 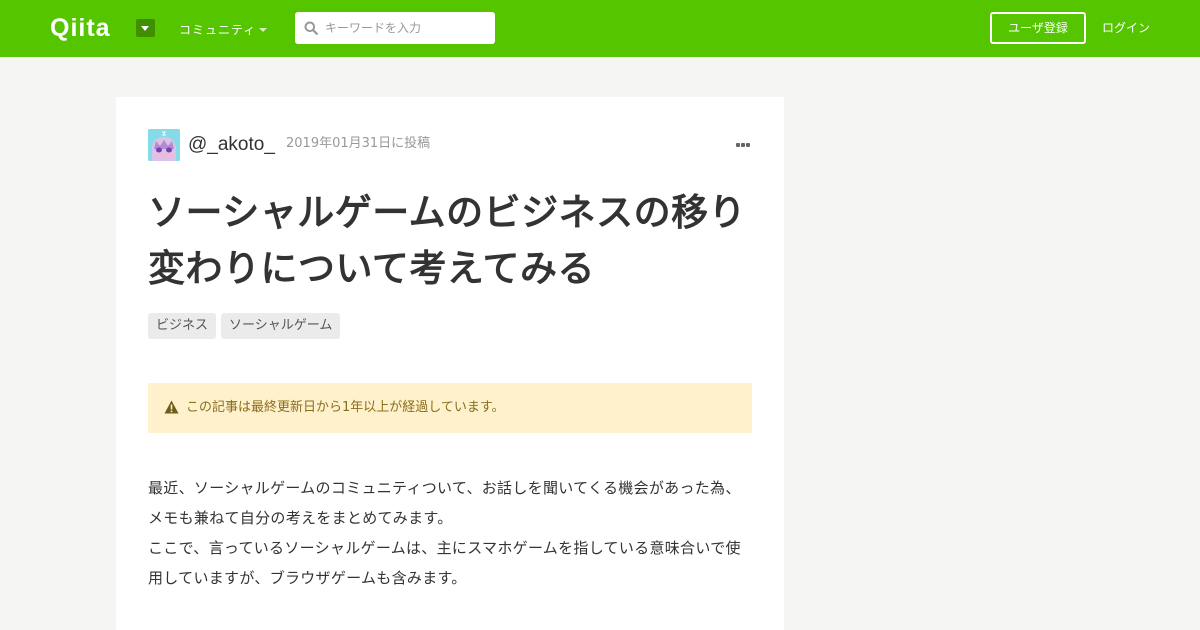 I want to click on tag-social-game: ソーシャルゲーム, so click(x=281, y=326).